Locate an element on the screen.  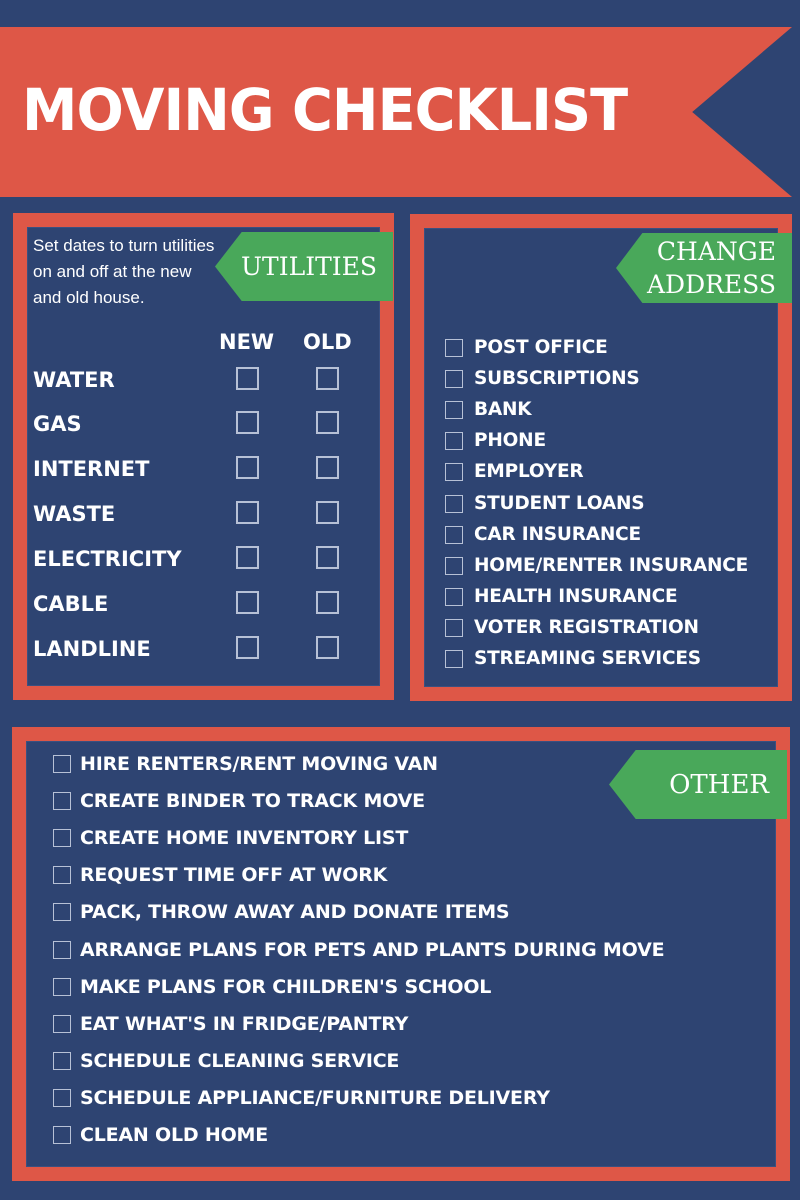
utility-label: CABLE is located at coordinates (71, 604).